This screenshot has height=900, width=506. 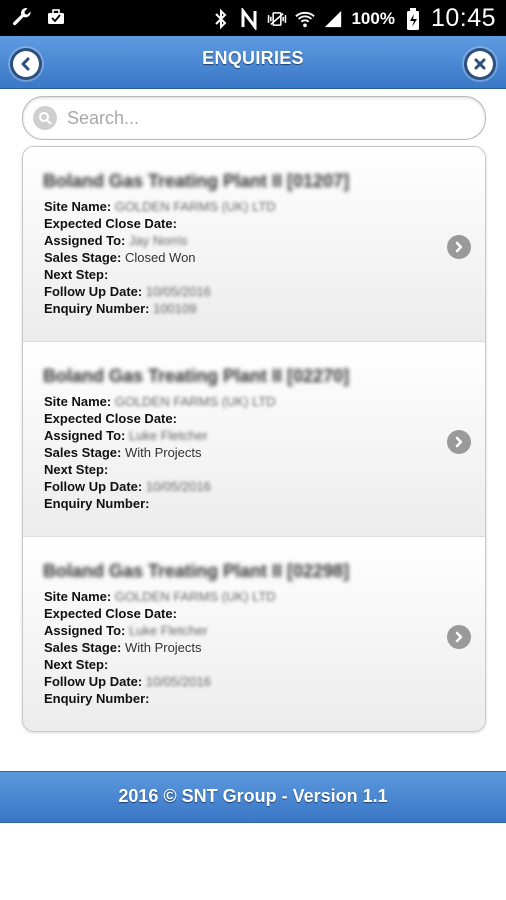 What do you see at coordinates (277, 19) in the screenshot?
I see `vibrate-icon` at bounding box center [277, 19].